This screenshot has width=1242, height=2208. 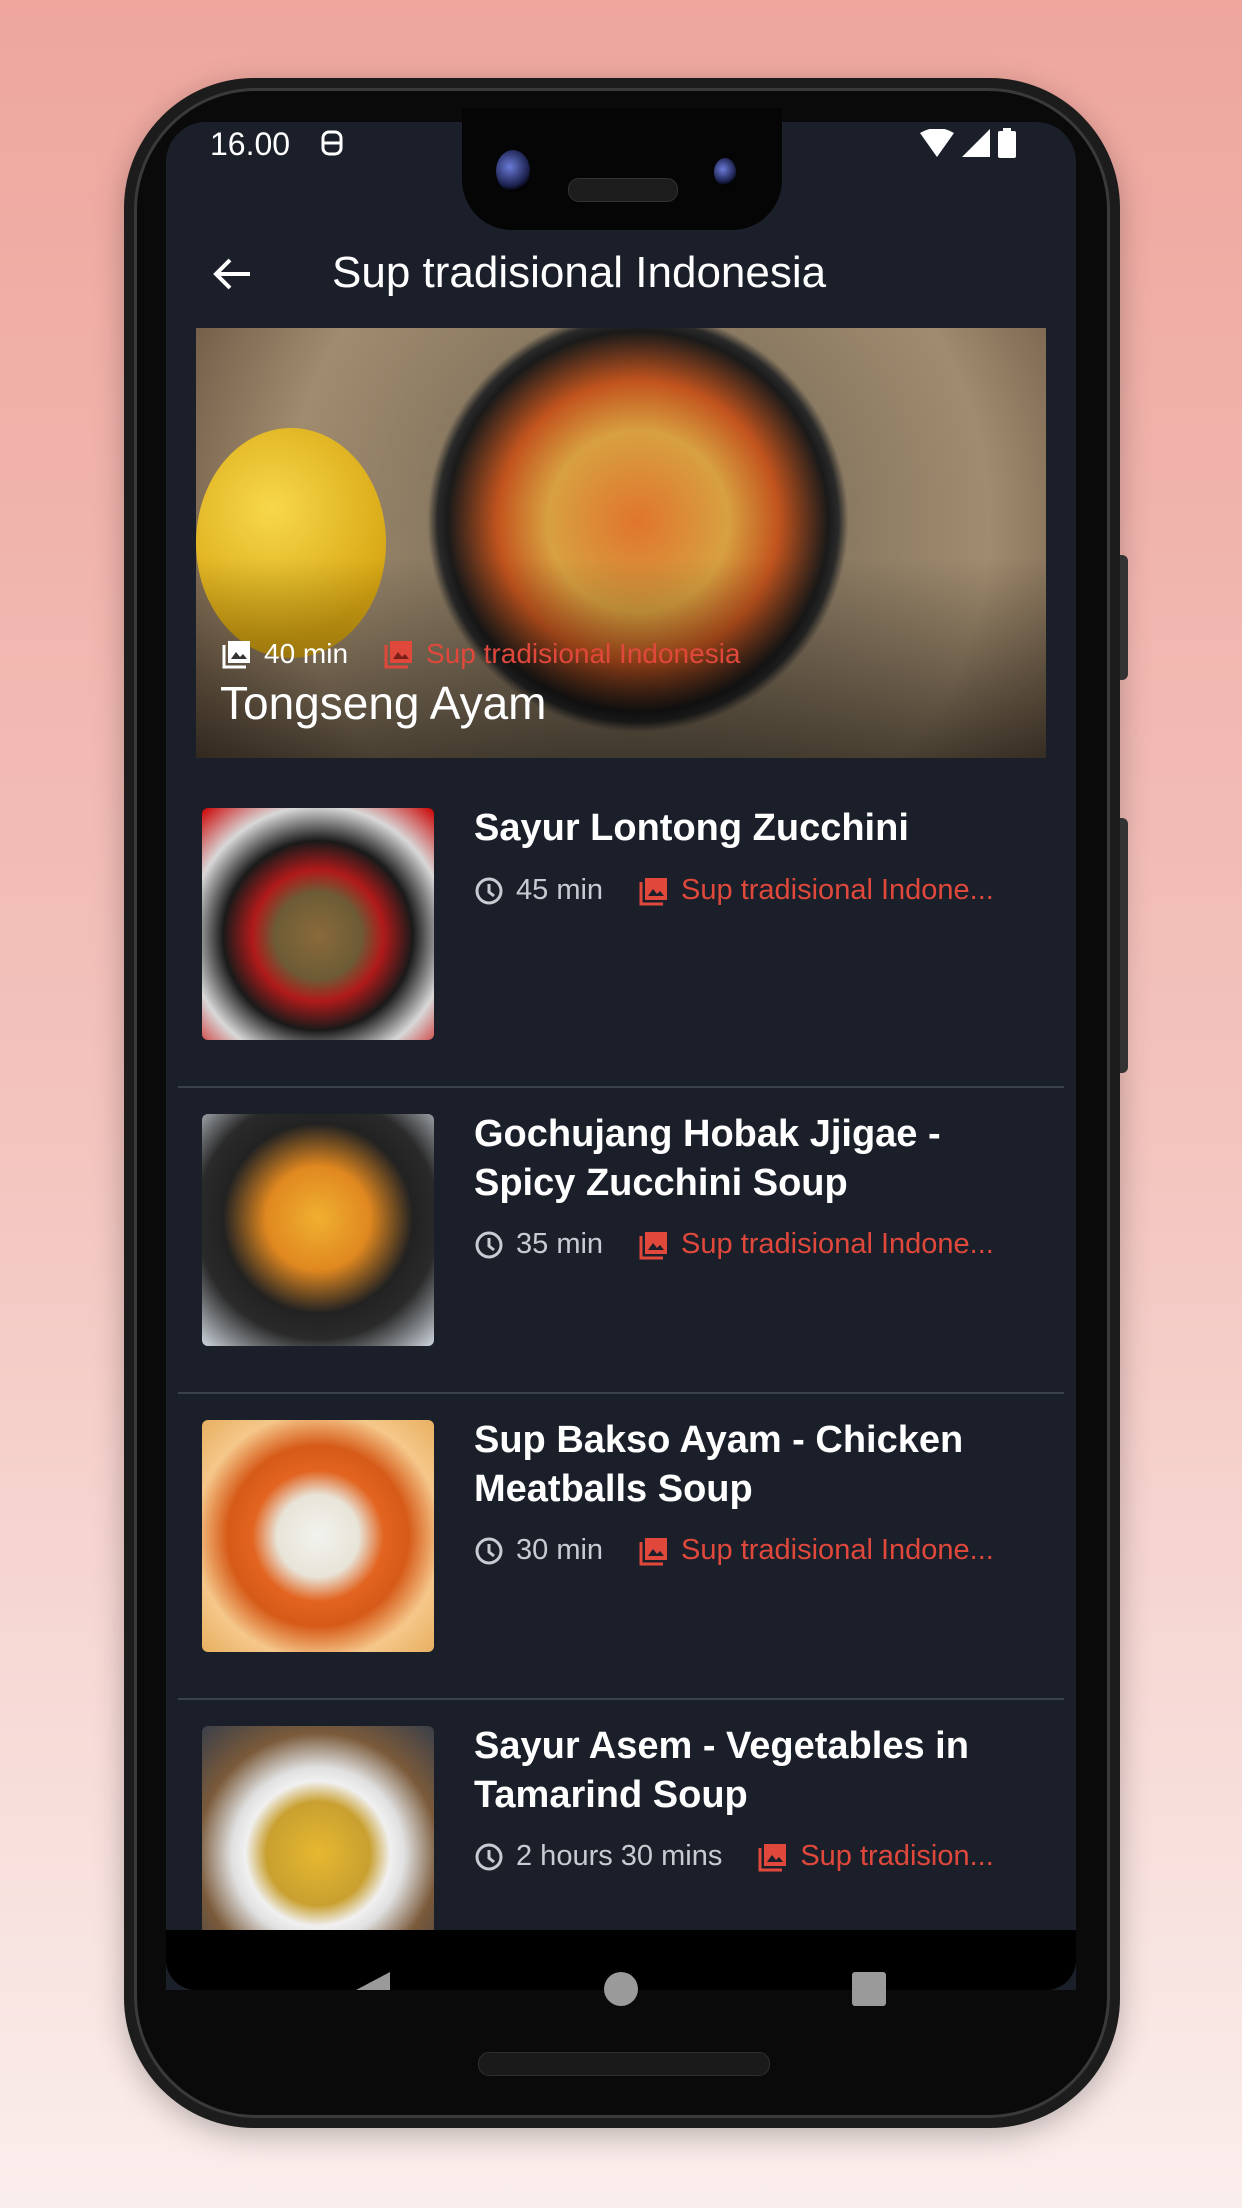 I want to click on app-bar: Sup tradisional Indonesia, so click(x=621, y=272).